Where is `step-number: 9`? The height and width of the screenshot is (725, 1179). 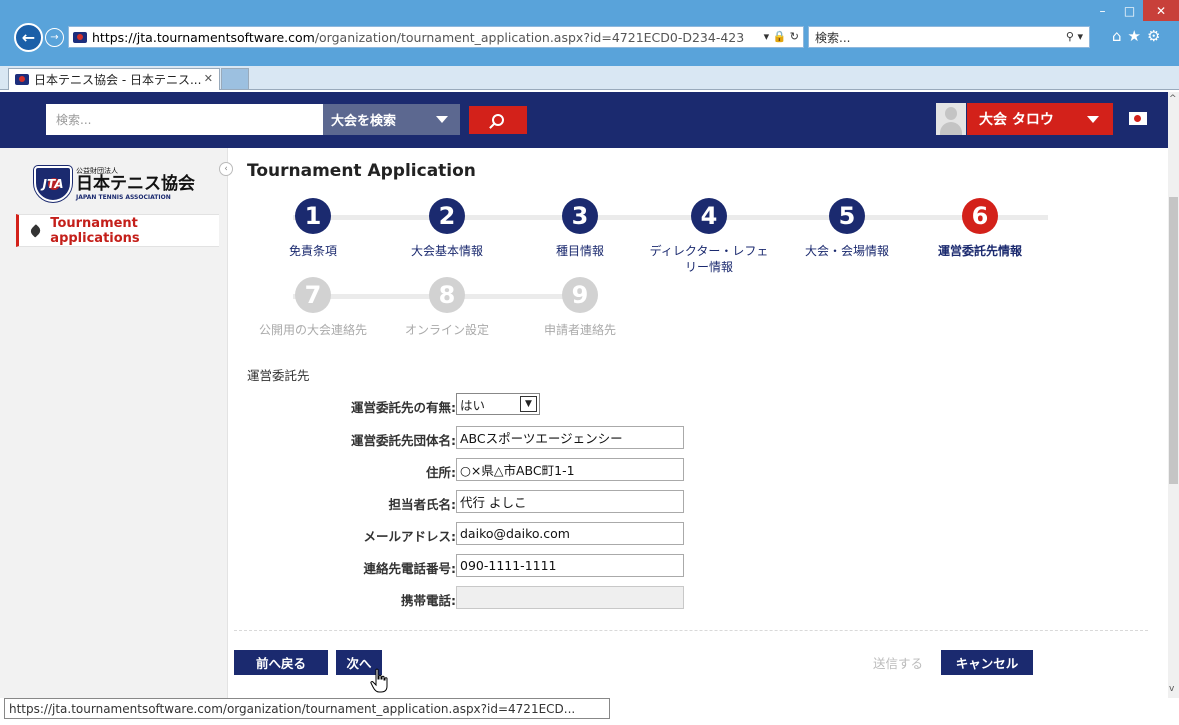 step-number: 9 is located at coordinates (580, 295).